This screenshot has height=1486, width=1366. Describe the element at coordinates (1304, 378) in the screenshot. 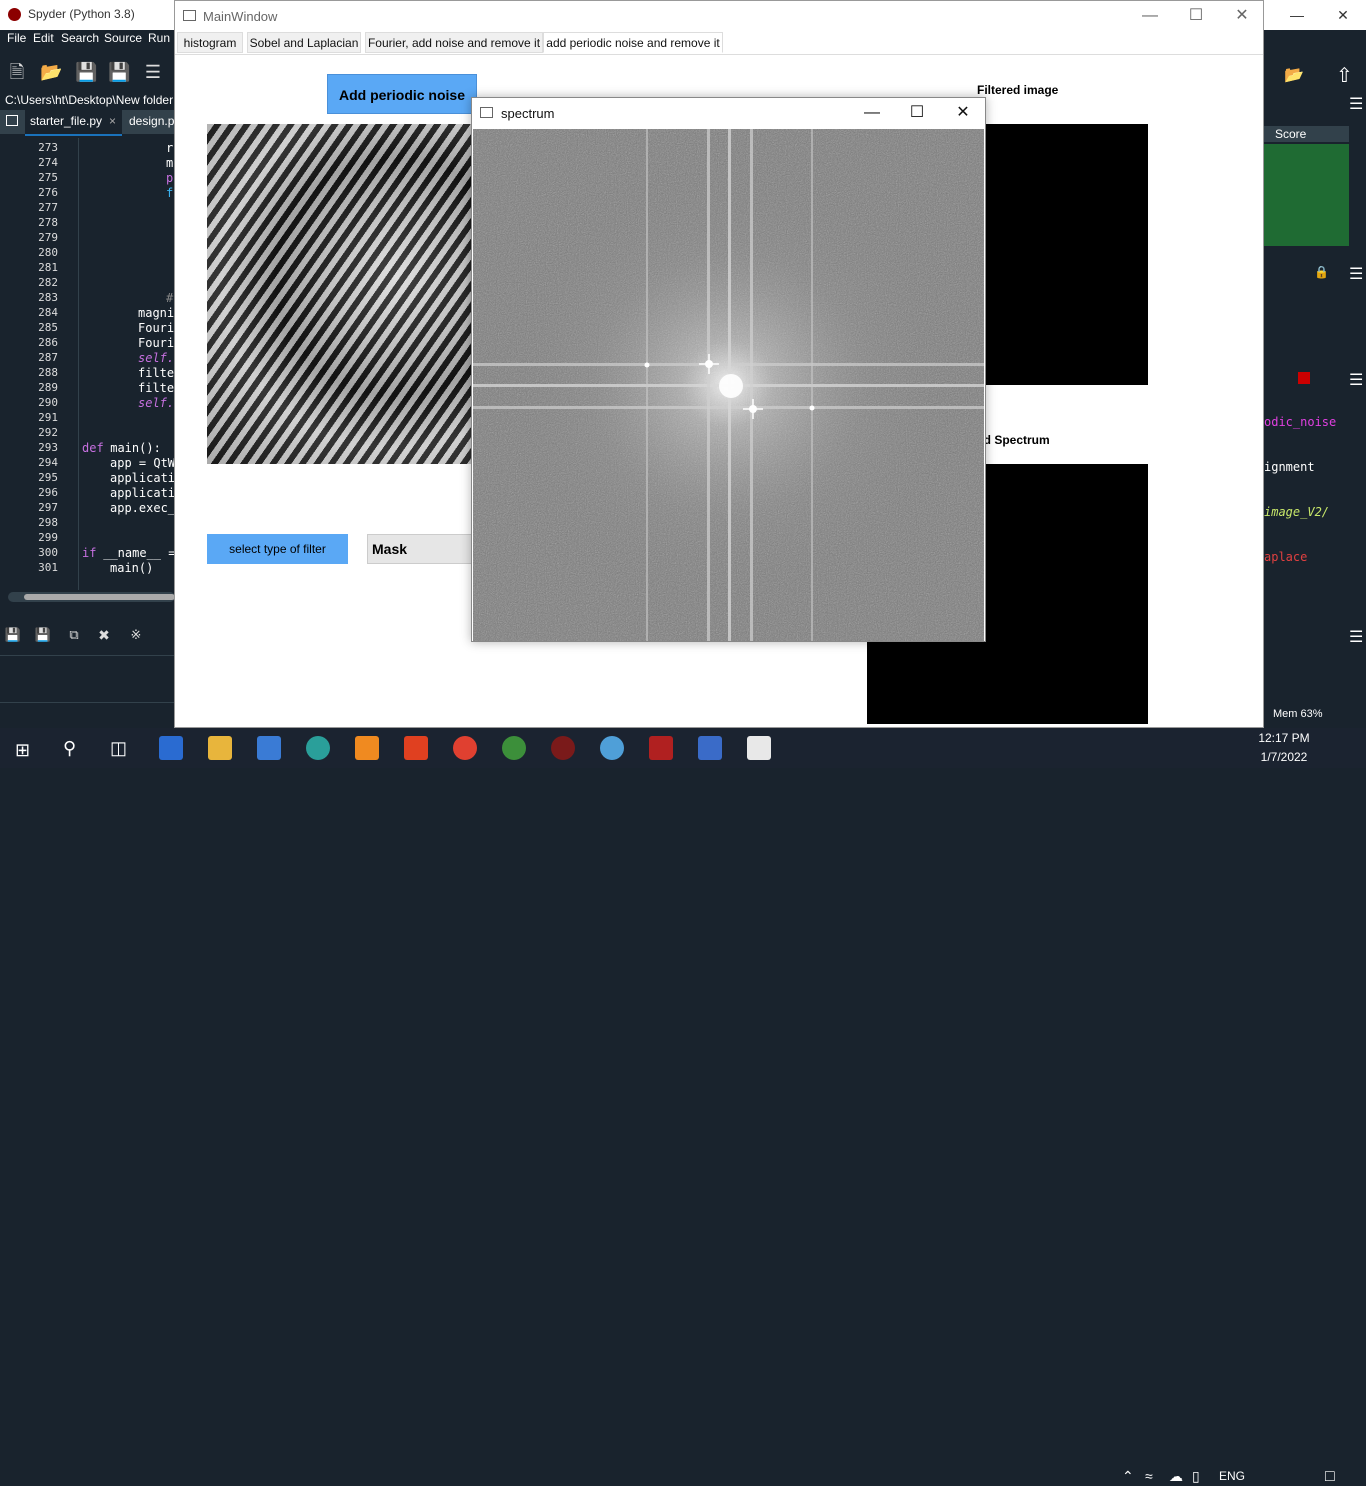

I see `stop-icon` at that location.